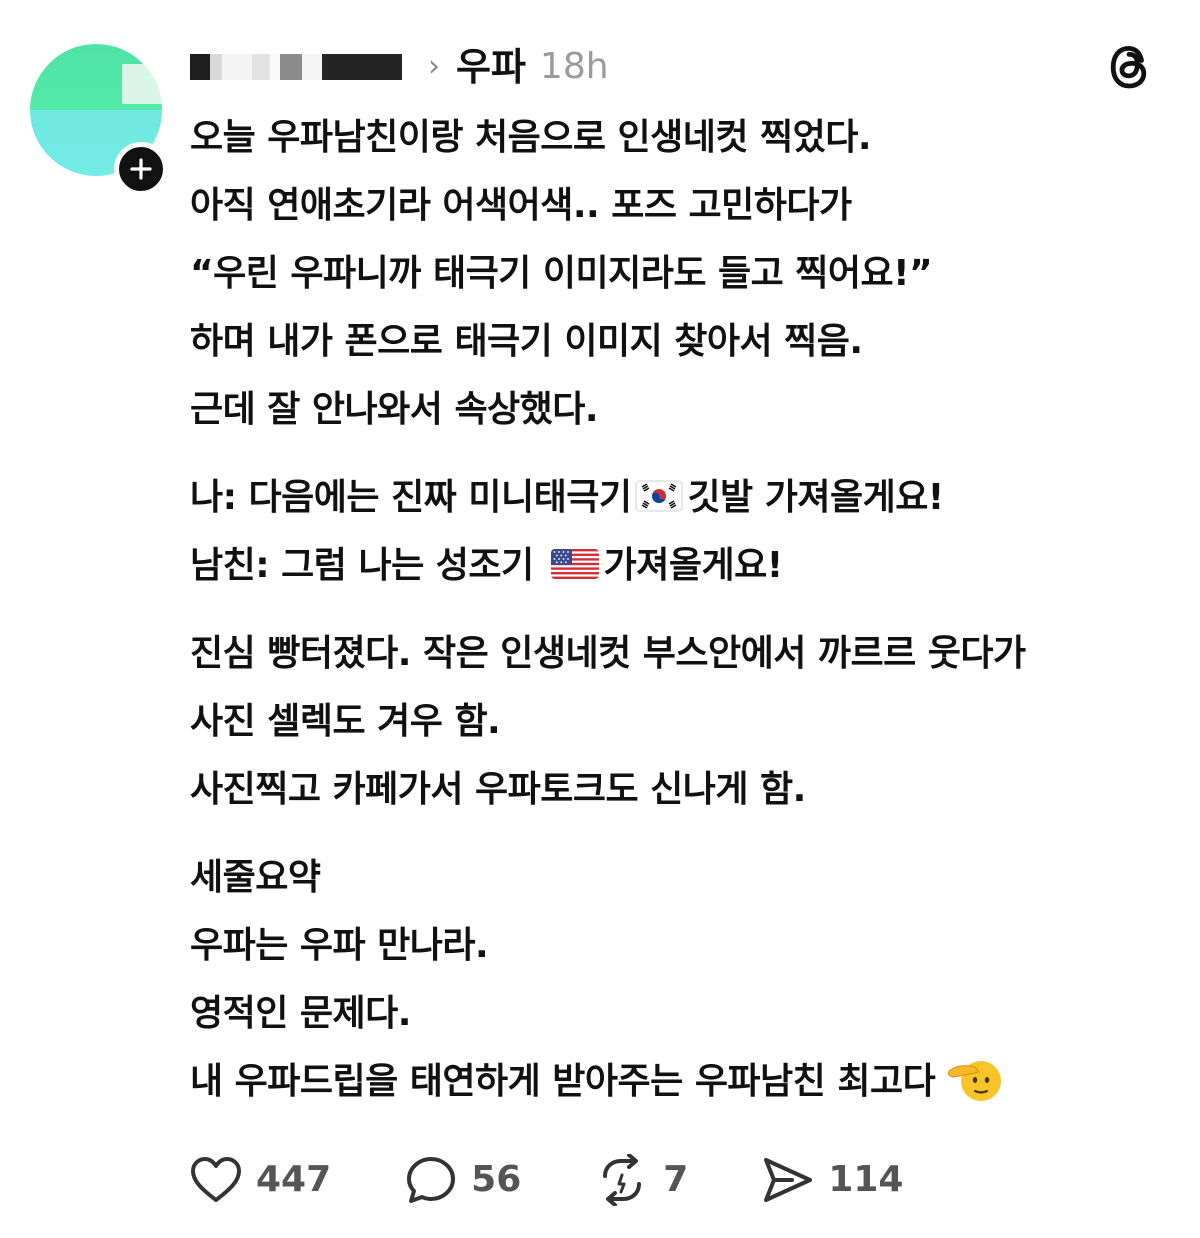 This screenshot has width=1200, height=1238. What do you see at coordinates (866, 1179) in the screenshot?
I see `share-count: 114` at bounding box center [866, 1179].